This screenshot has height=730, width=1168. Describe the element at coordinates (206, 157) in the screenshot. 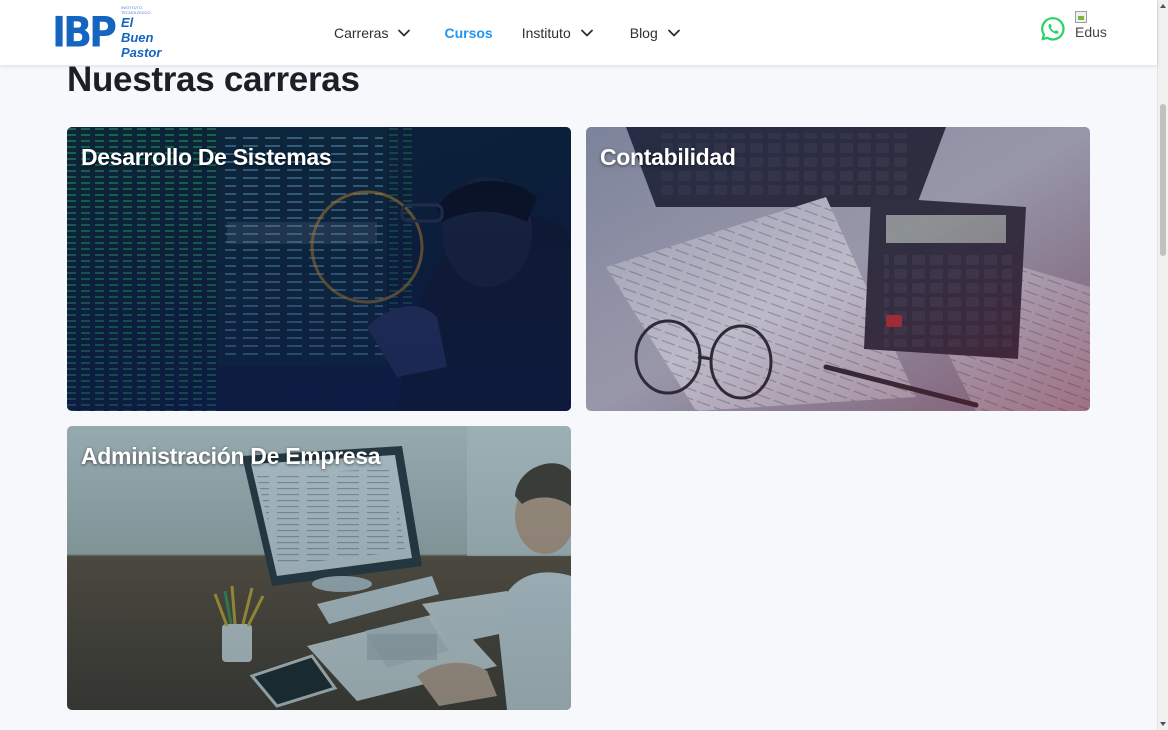

I see `card-title: Desarrollo De Sistemas` at that location.